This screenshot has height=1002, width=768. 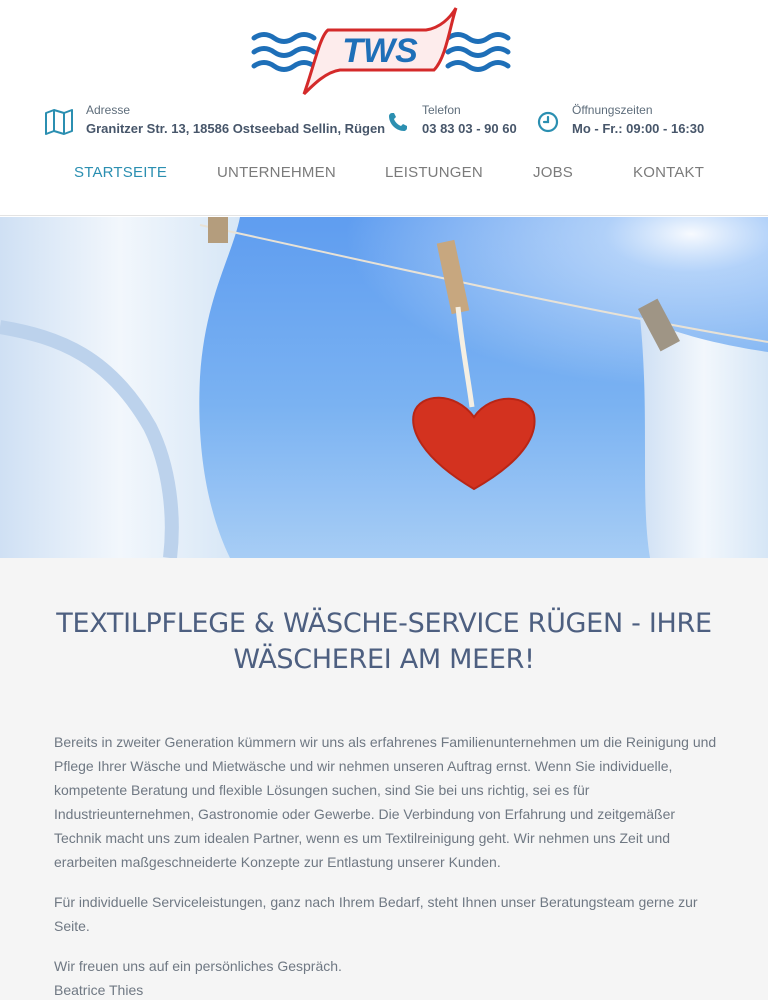 I want to click on phone-block: Telefon 03 83 03 - 90 60, so click(x=451, y=120).